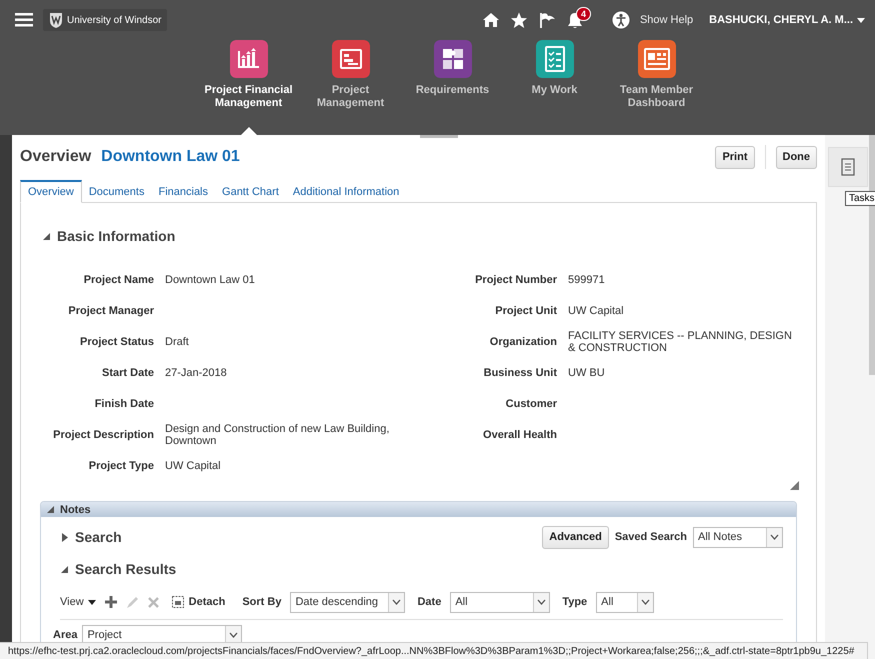 The height and width of the screenshot is (659, 875). I want to click on app-label: Project Management, so click(351, 97).